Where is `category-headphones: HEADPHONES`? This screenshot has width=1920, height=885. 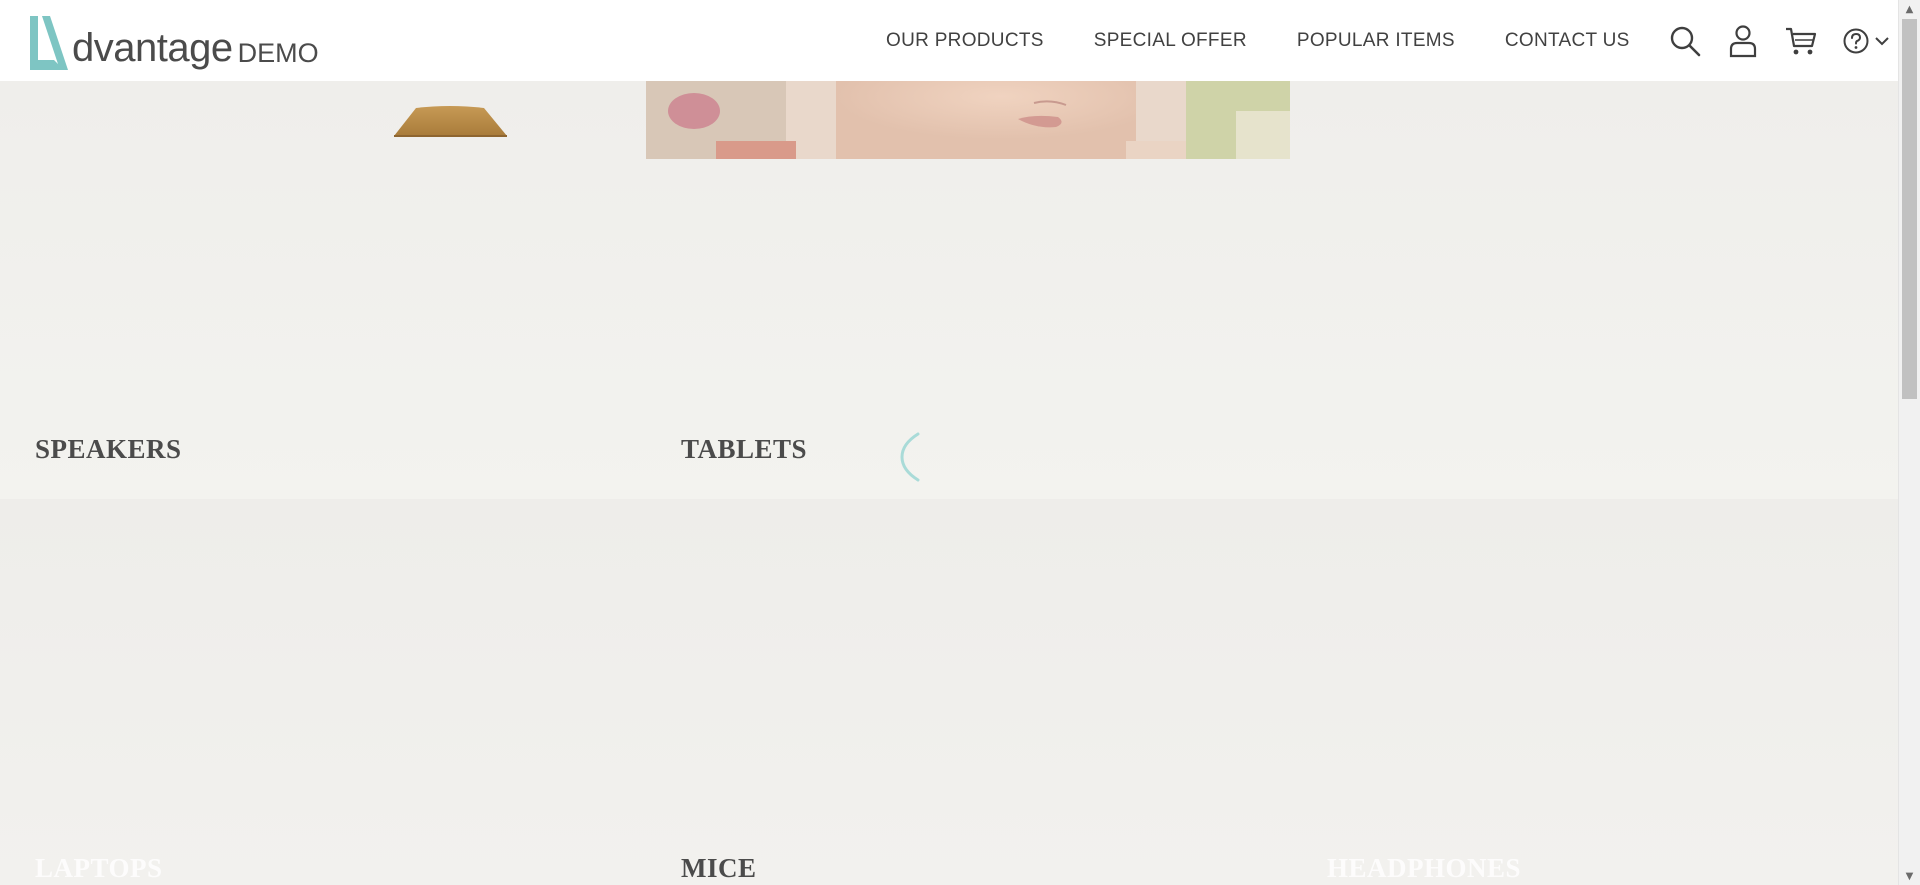 category-headphones: HEADPHONES is located at coordinates (1424, 868).